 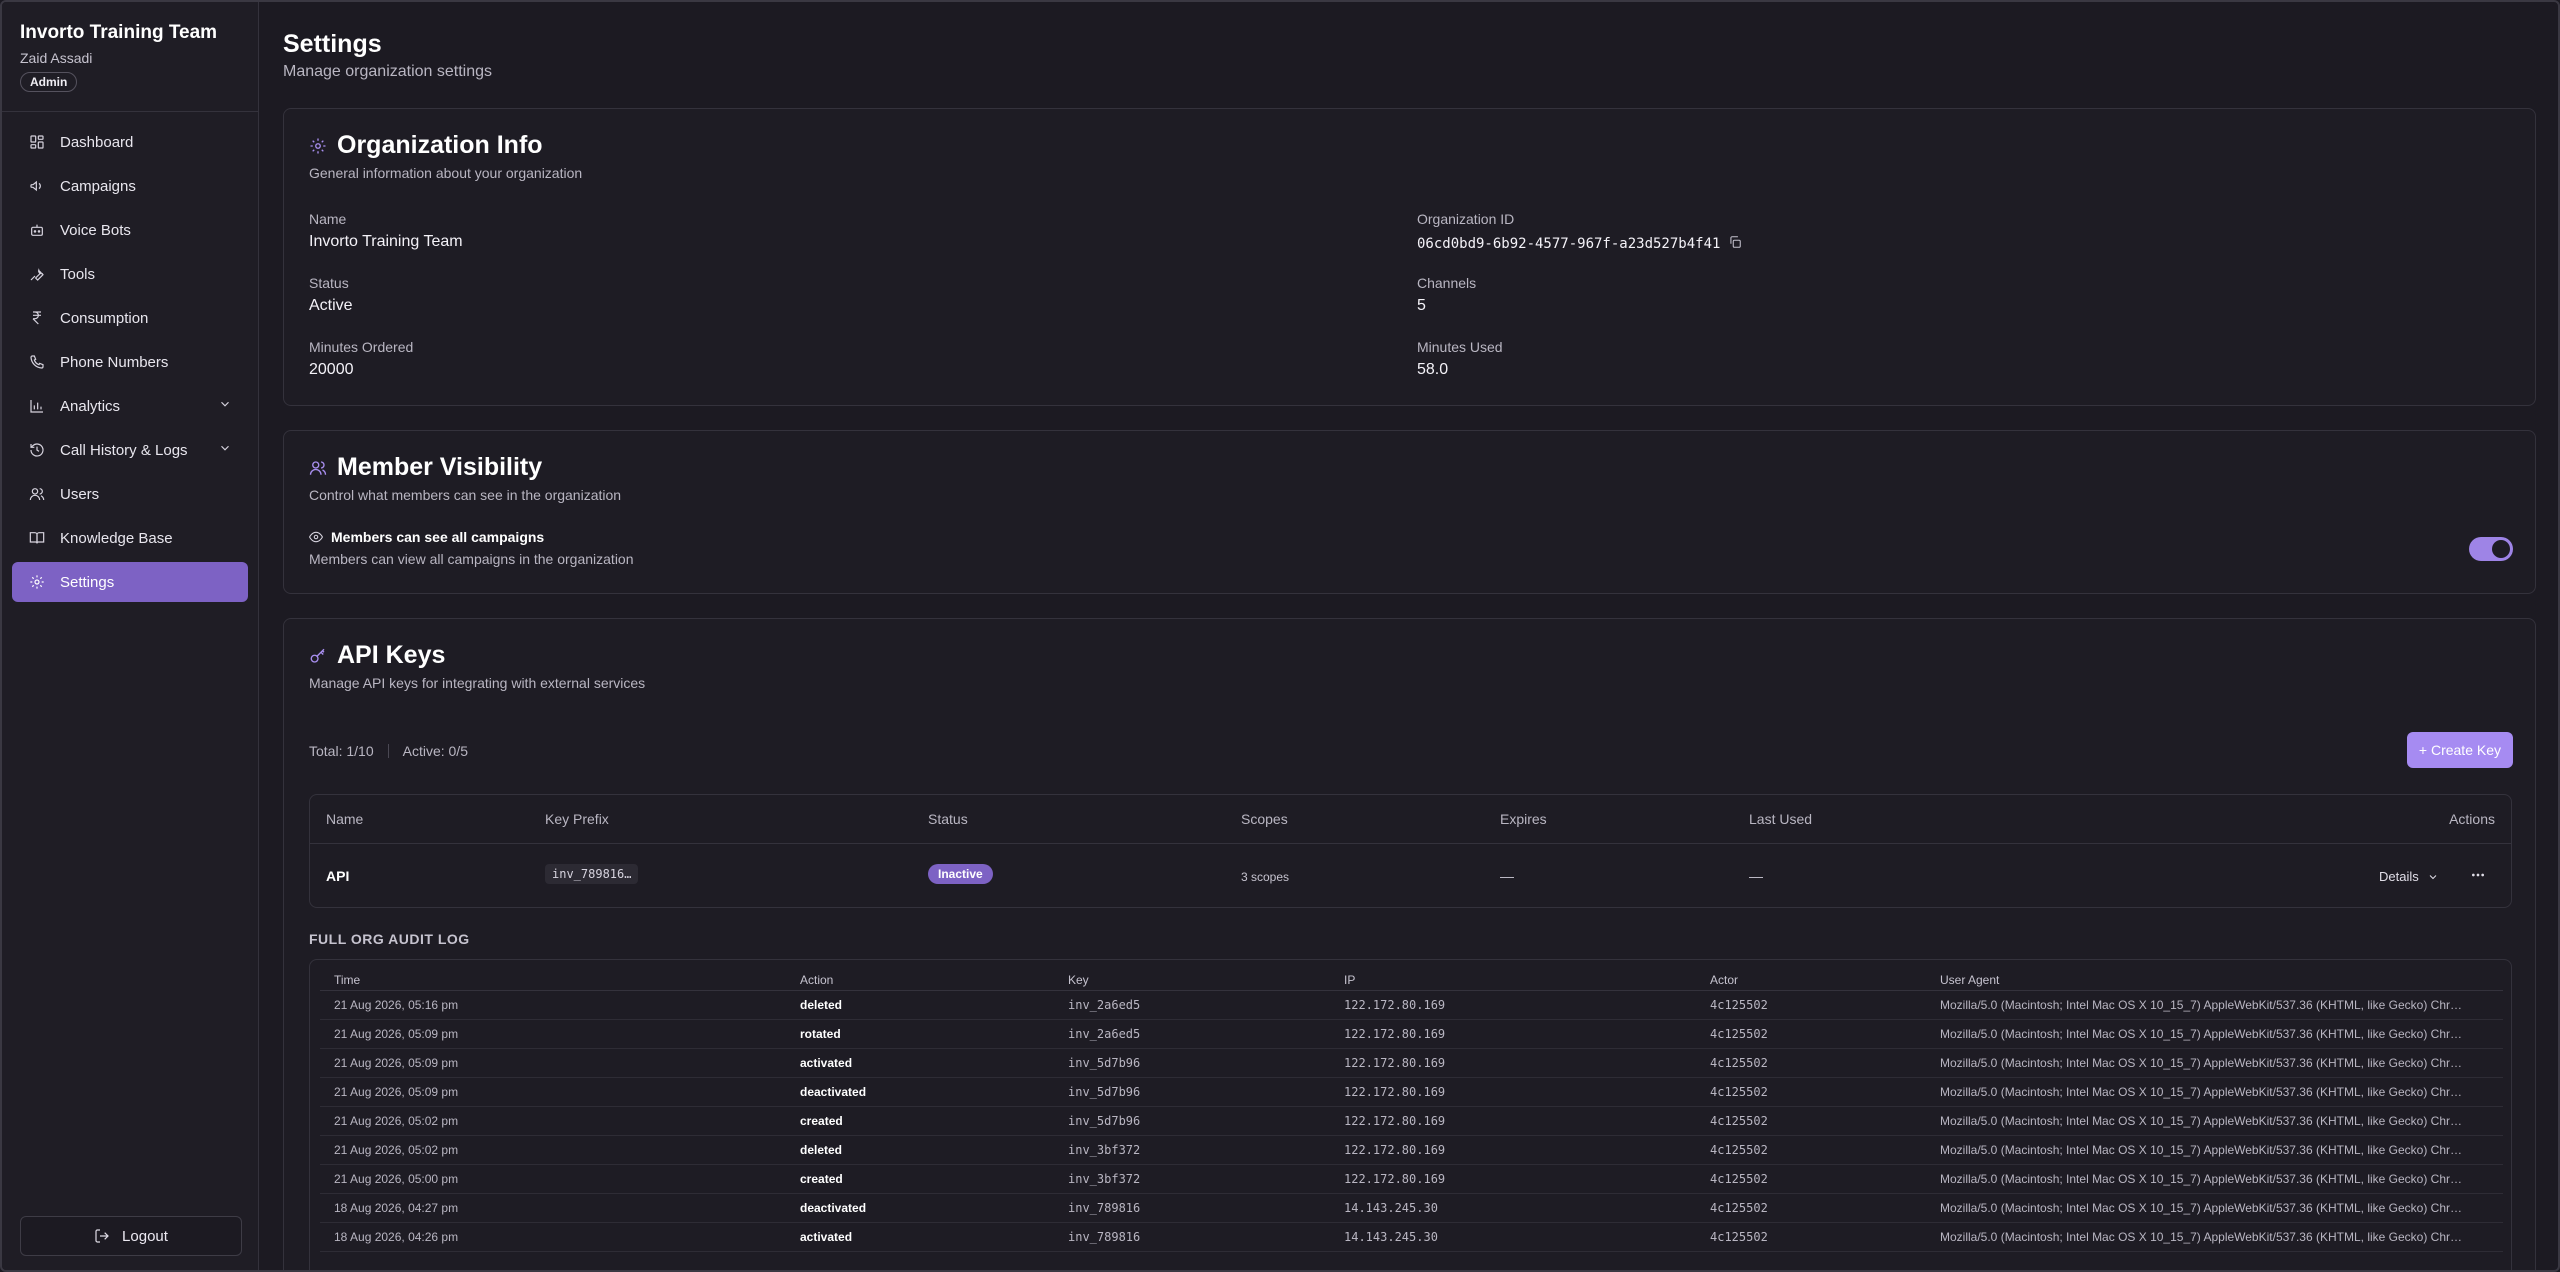 What do you see at coordinates (1421, 305) in the screenshot?
I see `channels-value: 5` at bounding box center [1421, 305].